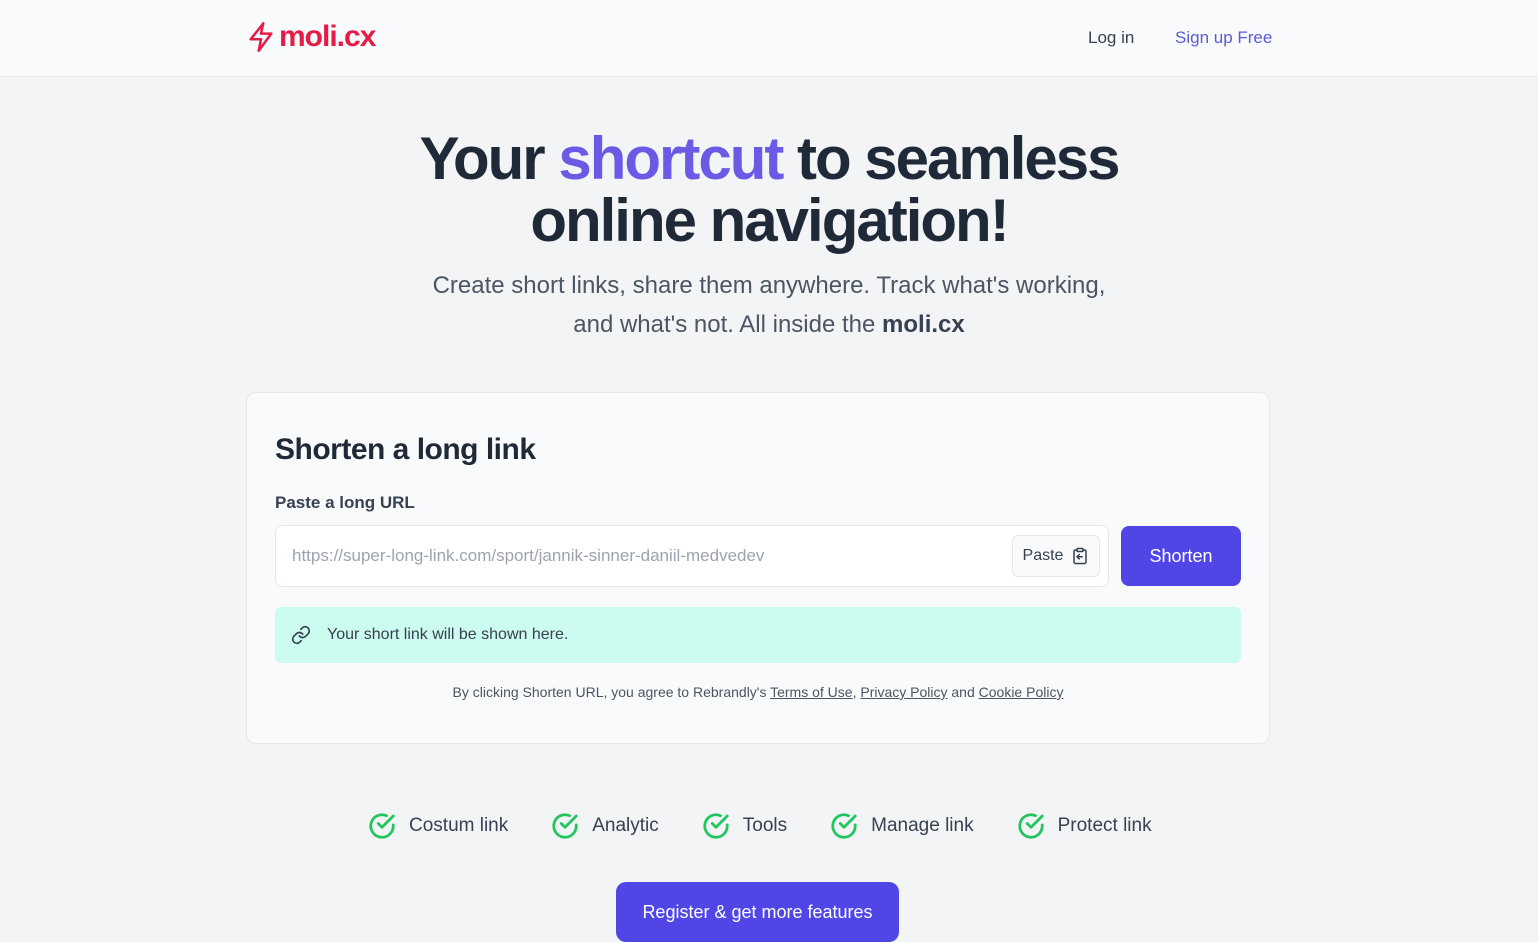 Image resolution: width=1538 pixels, height=942 pixels. I want to click on logo: moli.cx, so click(311, 37).